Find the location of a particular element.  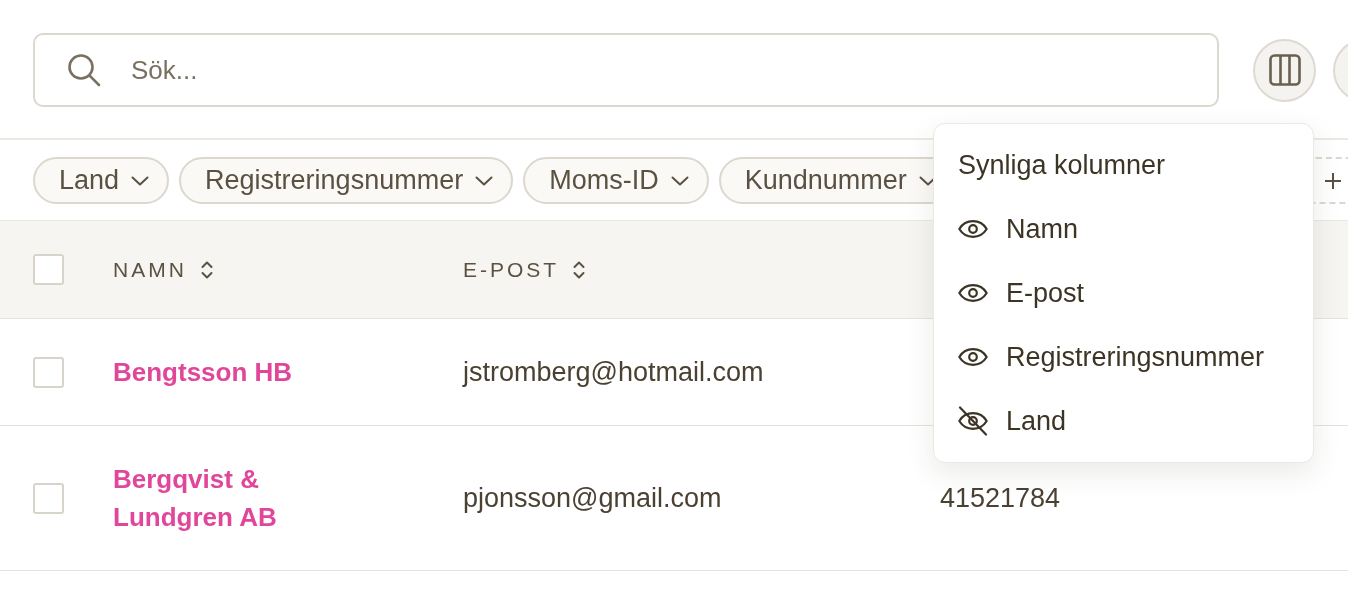

column-toggle: Registreringsnummer is located at coordinates (1123, 357).